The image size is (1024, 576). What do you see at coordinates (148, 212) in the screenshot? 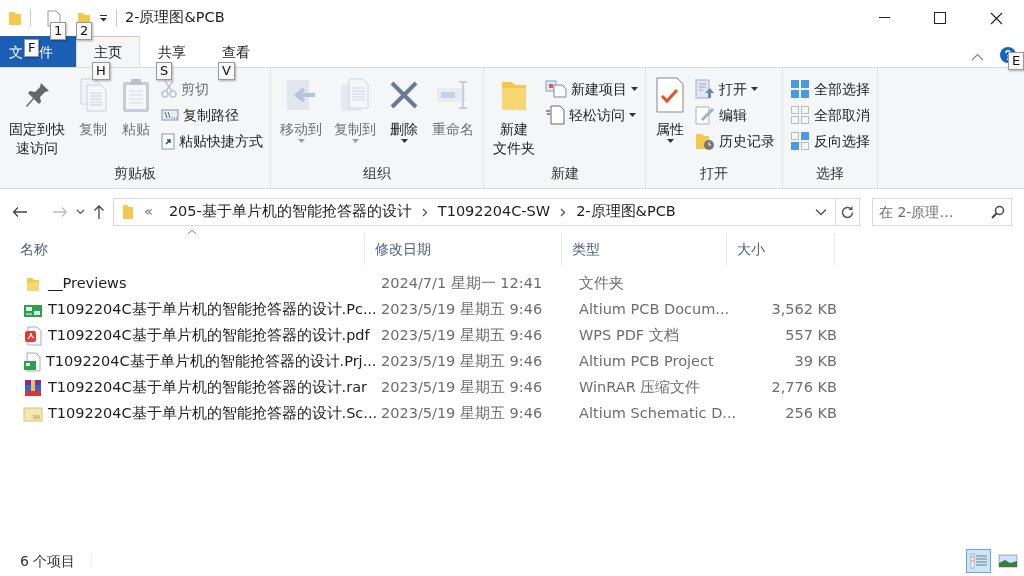
I see `overflow-chevron: «` at bounding box center [148, 212].